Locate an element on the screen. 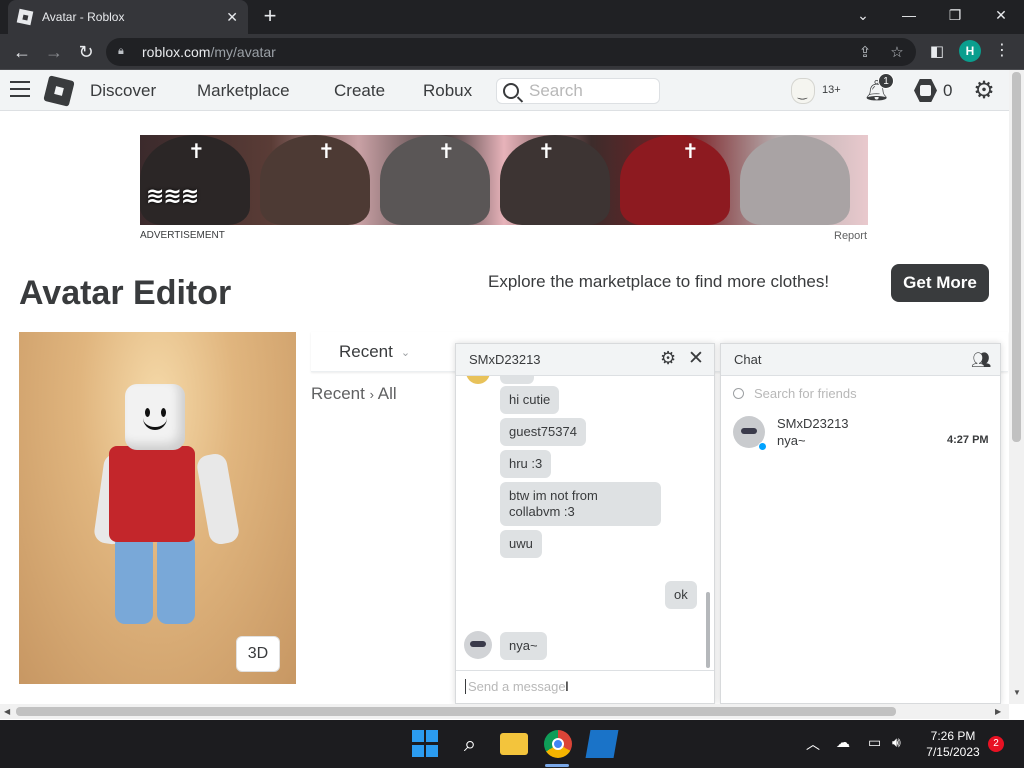  partial-avatar is located at coordinates (478, 380).